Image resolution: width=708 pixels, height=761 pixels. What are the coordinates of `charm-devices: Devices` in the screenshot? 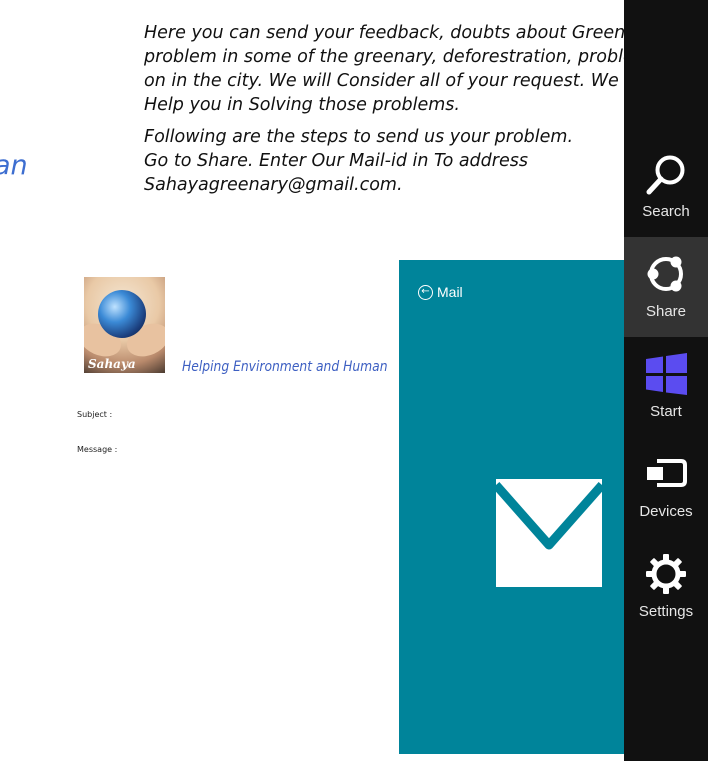 It's located at (666, 487).